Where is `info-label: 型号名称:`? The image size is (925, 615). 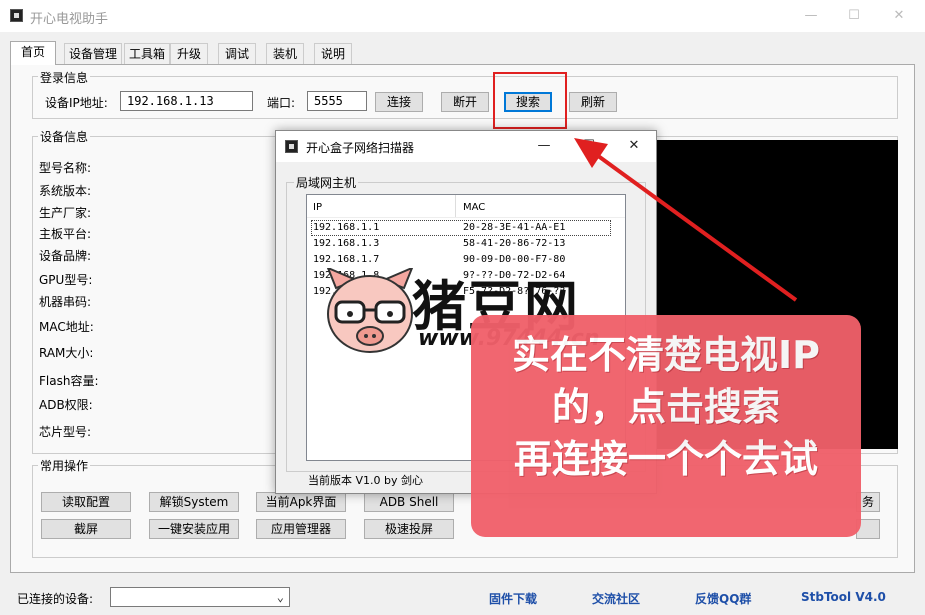 info-label: 型号名称: is located at coordinates (65, 167).